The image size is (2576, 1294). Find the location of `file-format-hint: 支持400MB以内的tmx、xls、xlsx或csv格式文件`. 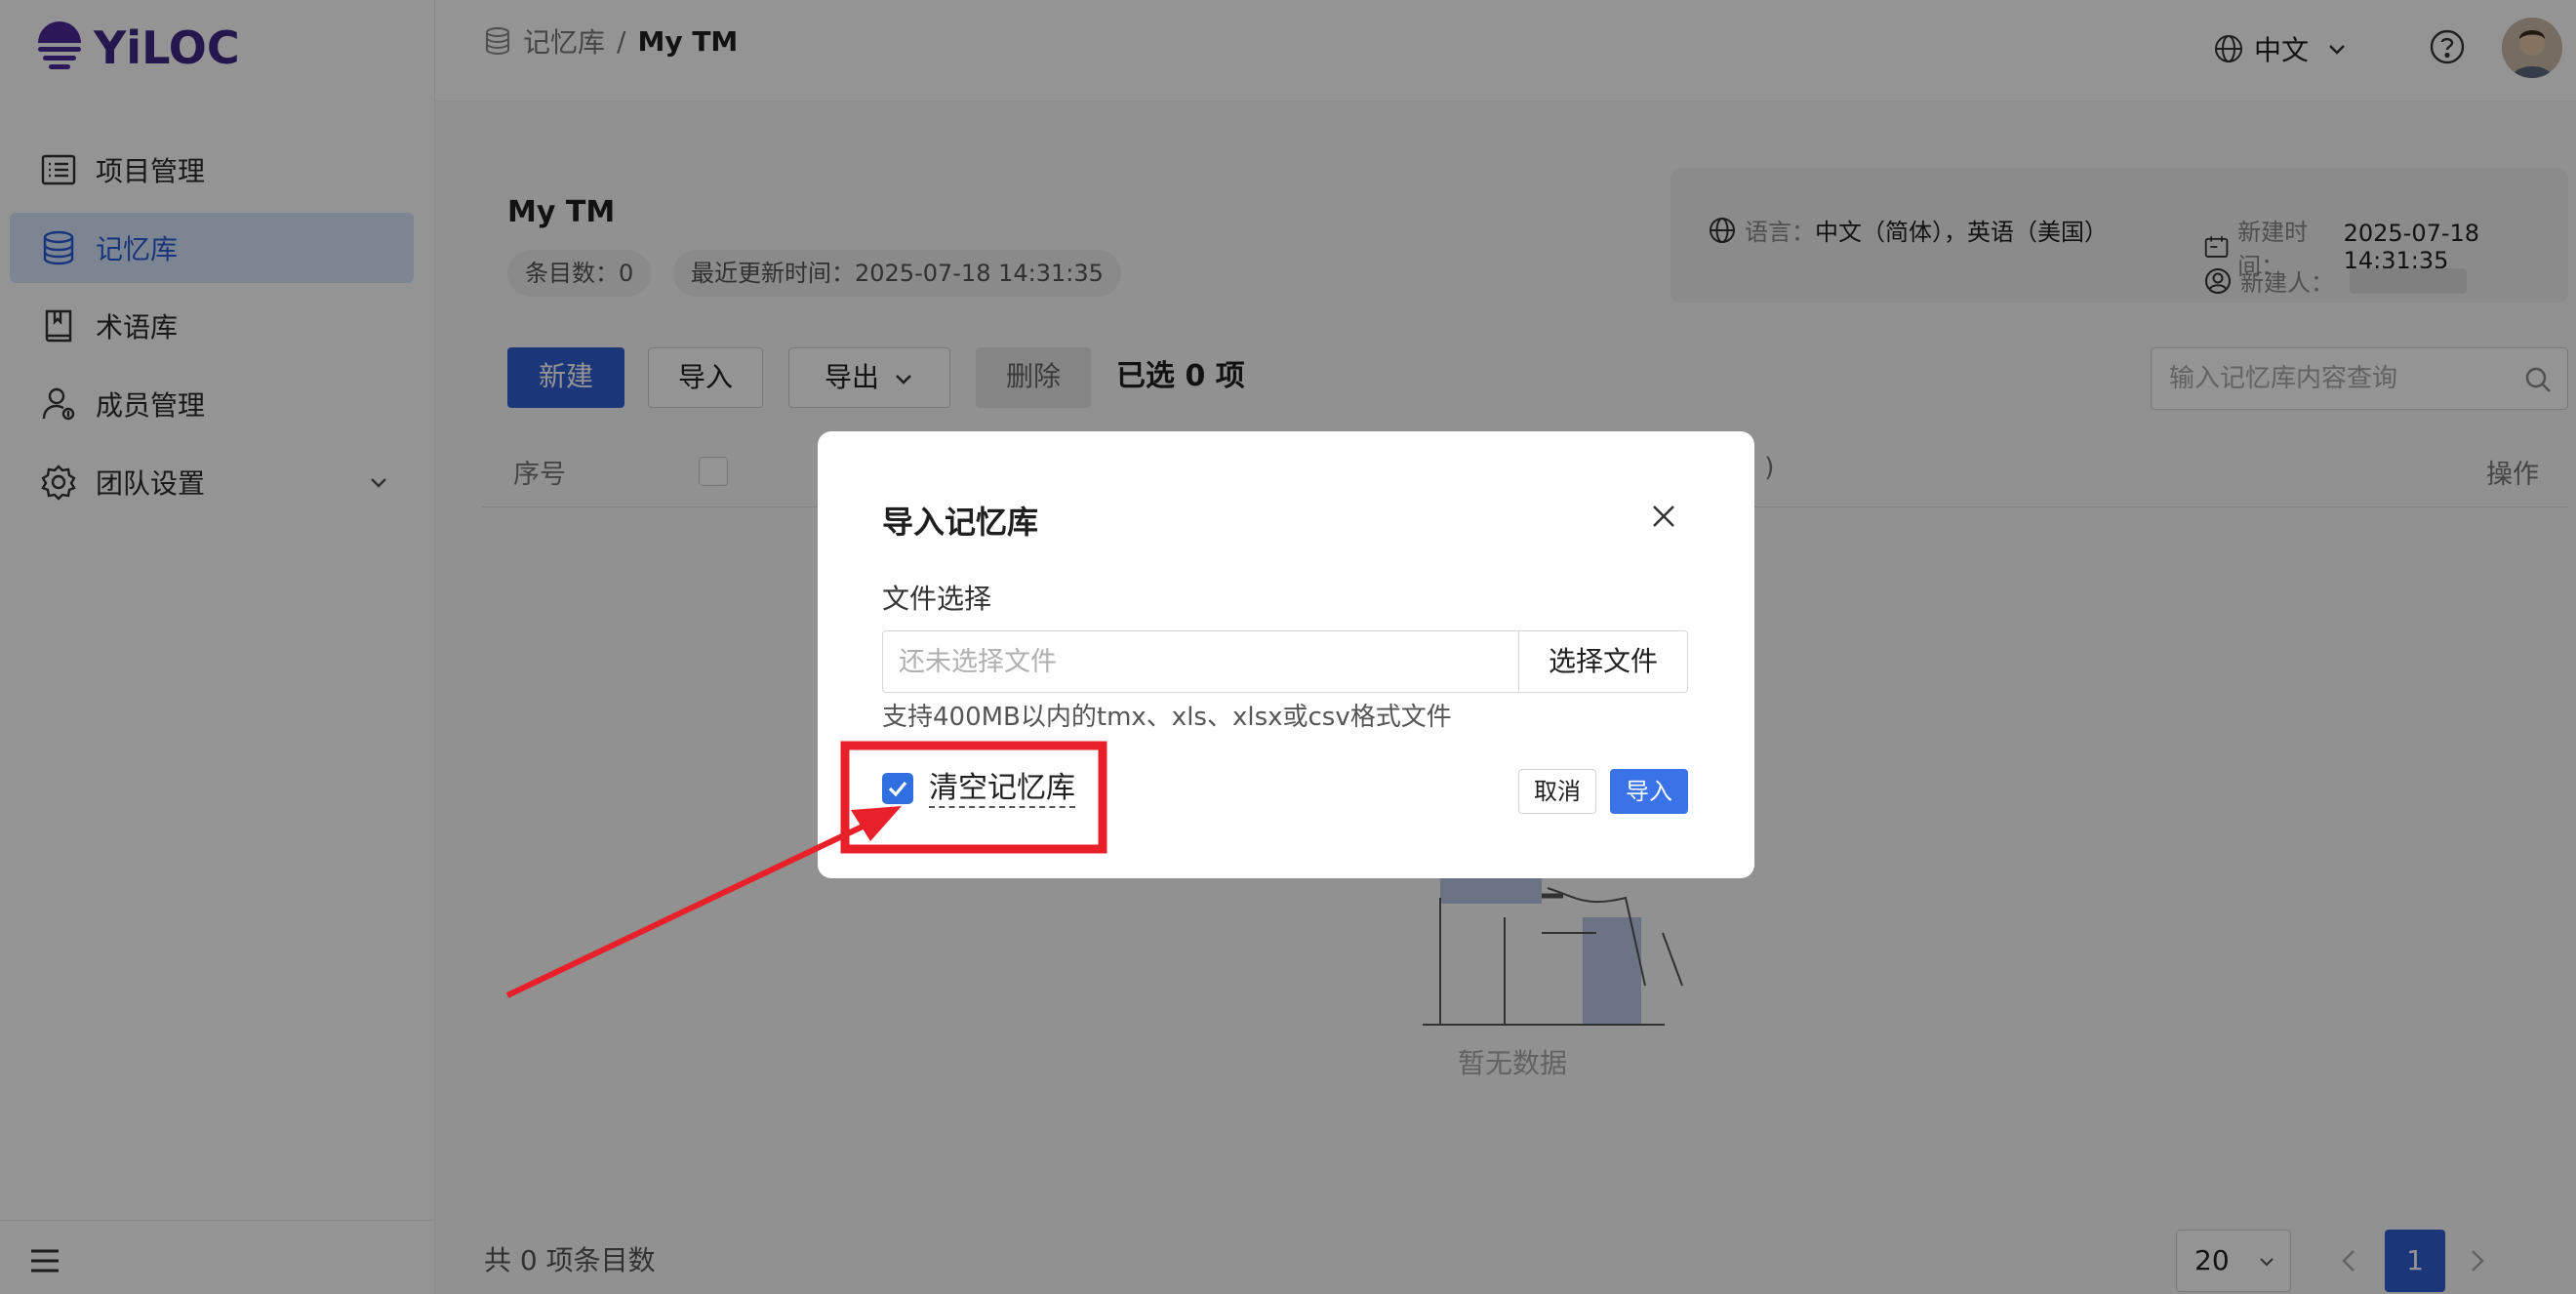

file-format-hint: 支持400MB以内的tmx、xls、xlsx或csv格式文件 is located at coordinates (1167, 717).